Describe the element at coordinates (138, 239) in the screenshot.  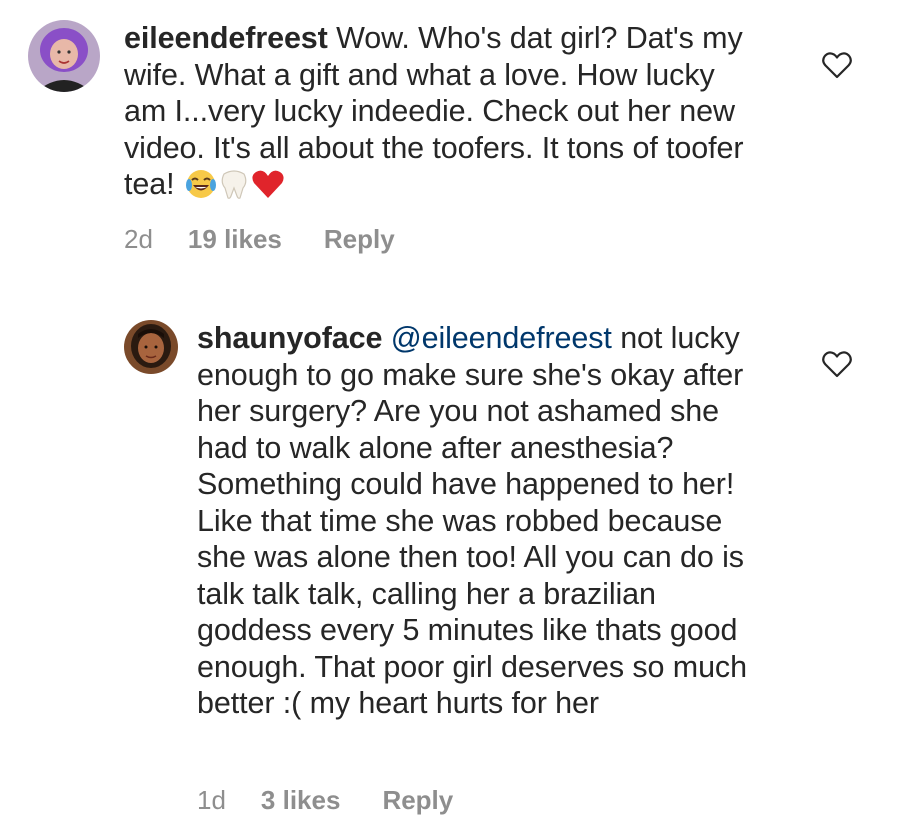
I see `comment-timestamp: 2d` at that location.